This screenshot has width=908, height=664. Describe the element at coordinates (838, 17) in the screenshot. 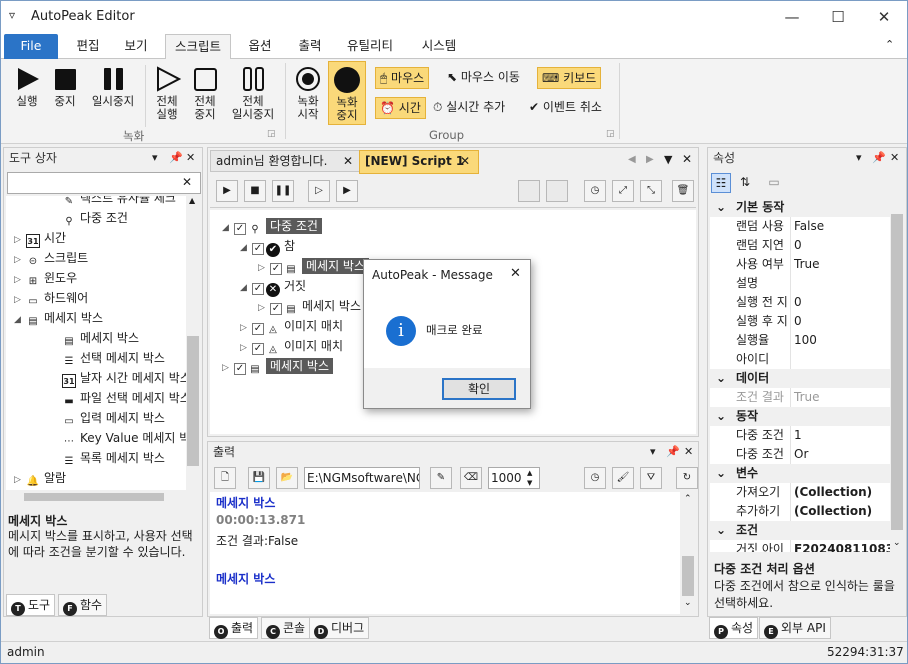

I see `maximize-button: ☐` at that location.